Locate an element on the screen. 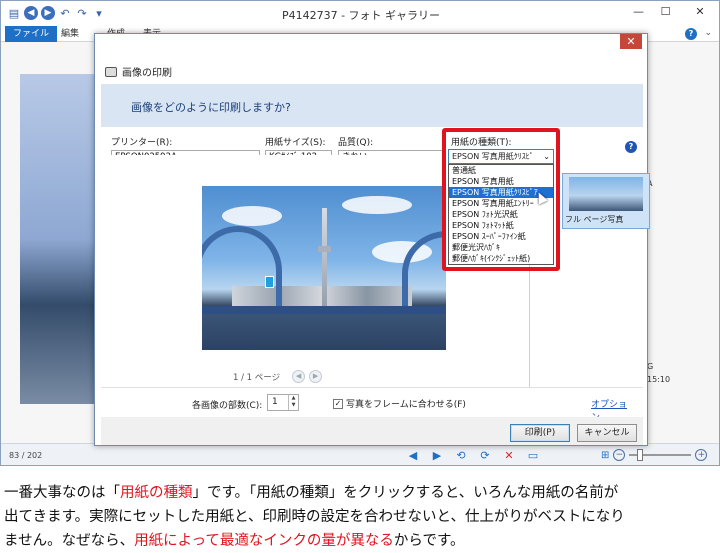 The width and height of the screenshot is (720, 553). stepper-arrows-icon: ▲ ▼ is located at coordinates (293, 402).